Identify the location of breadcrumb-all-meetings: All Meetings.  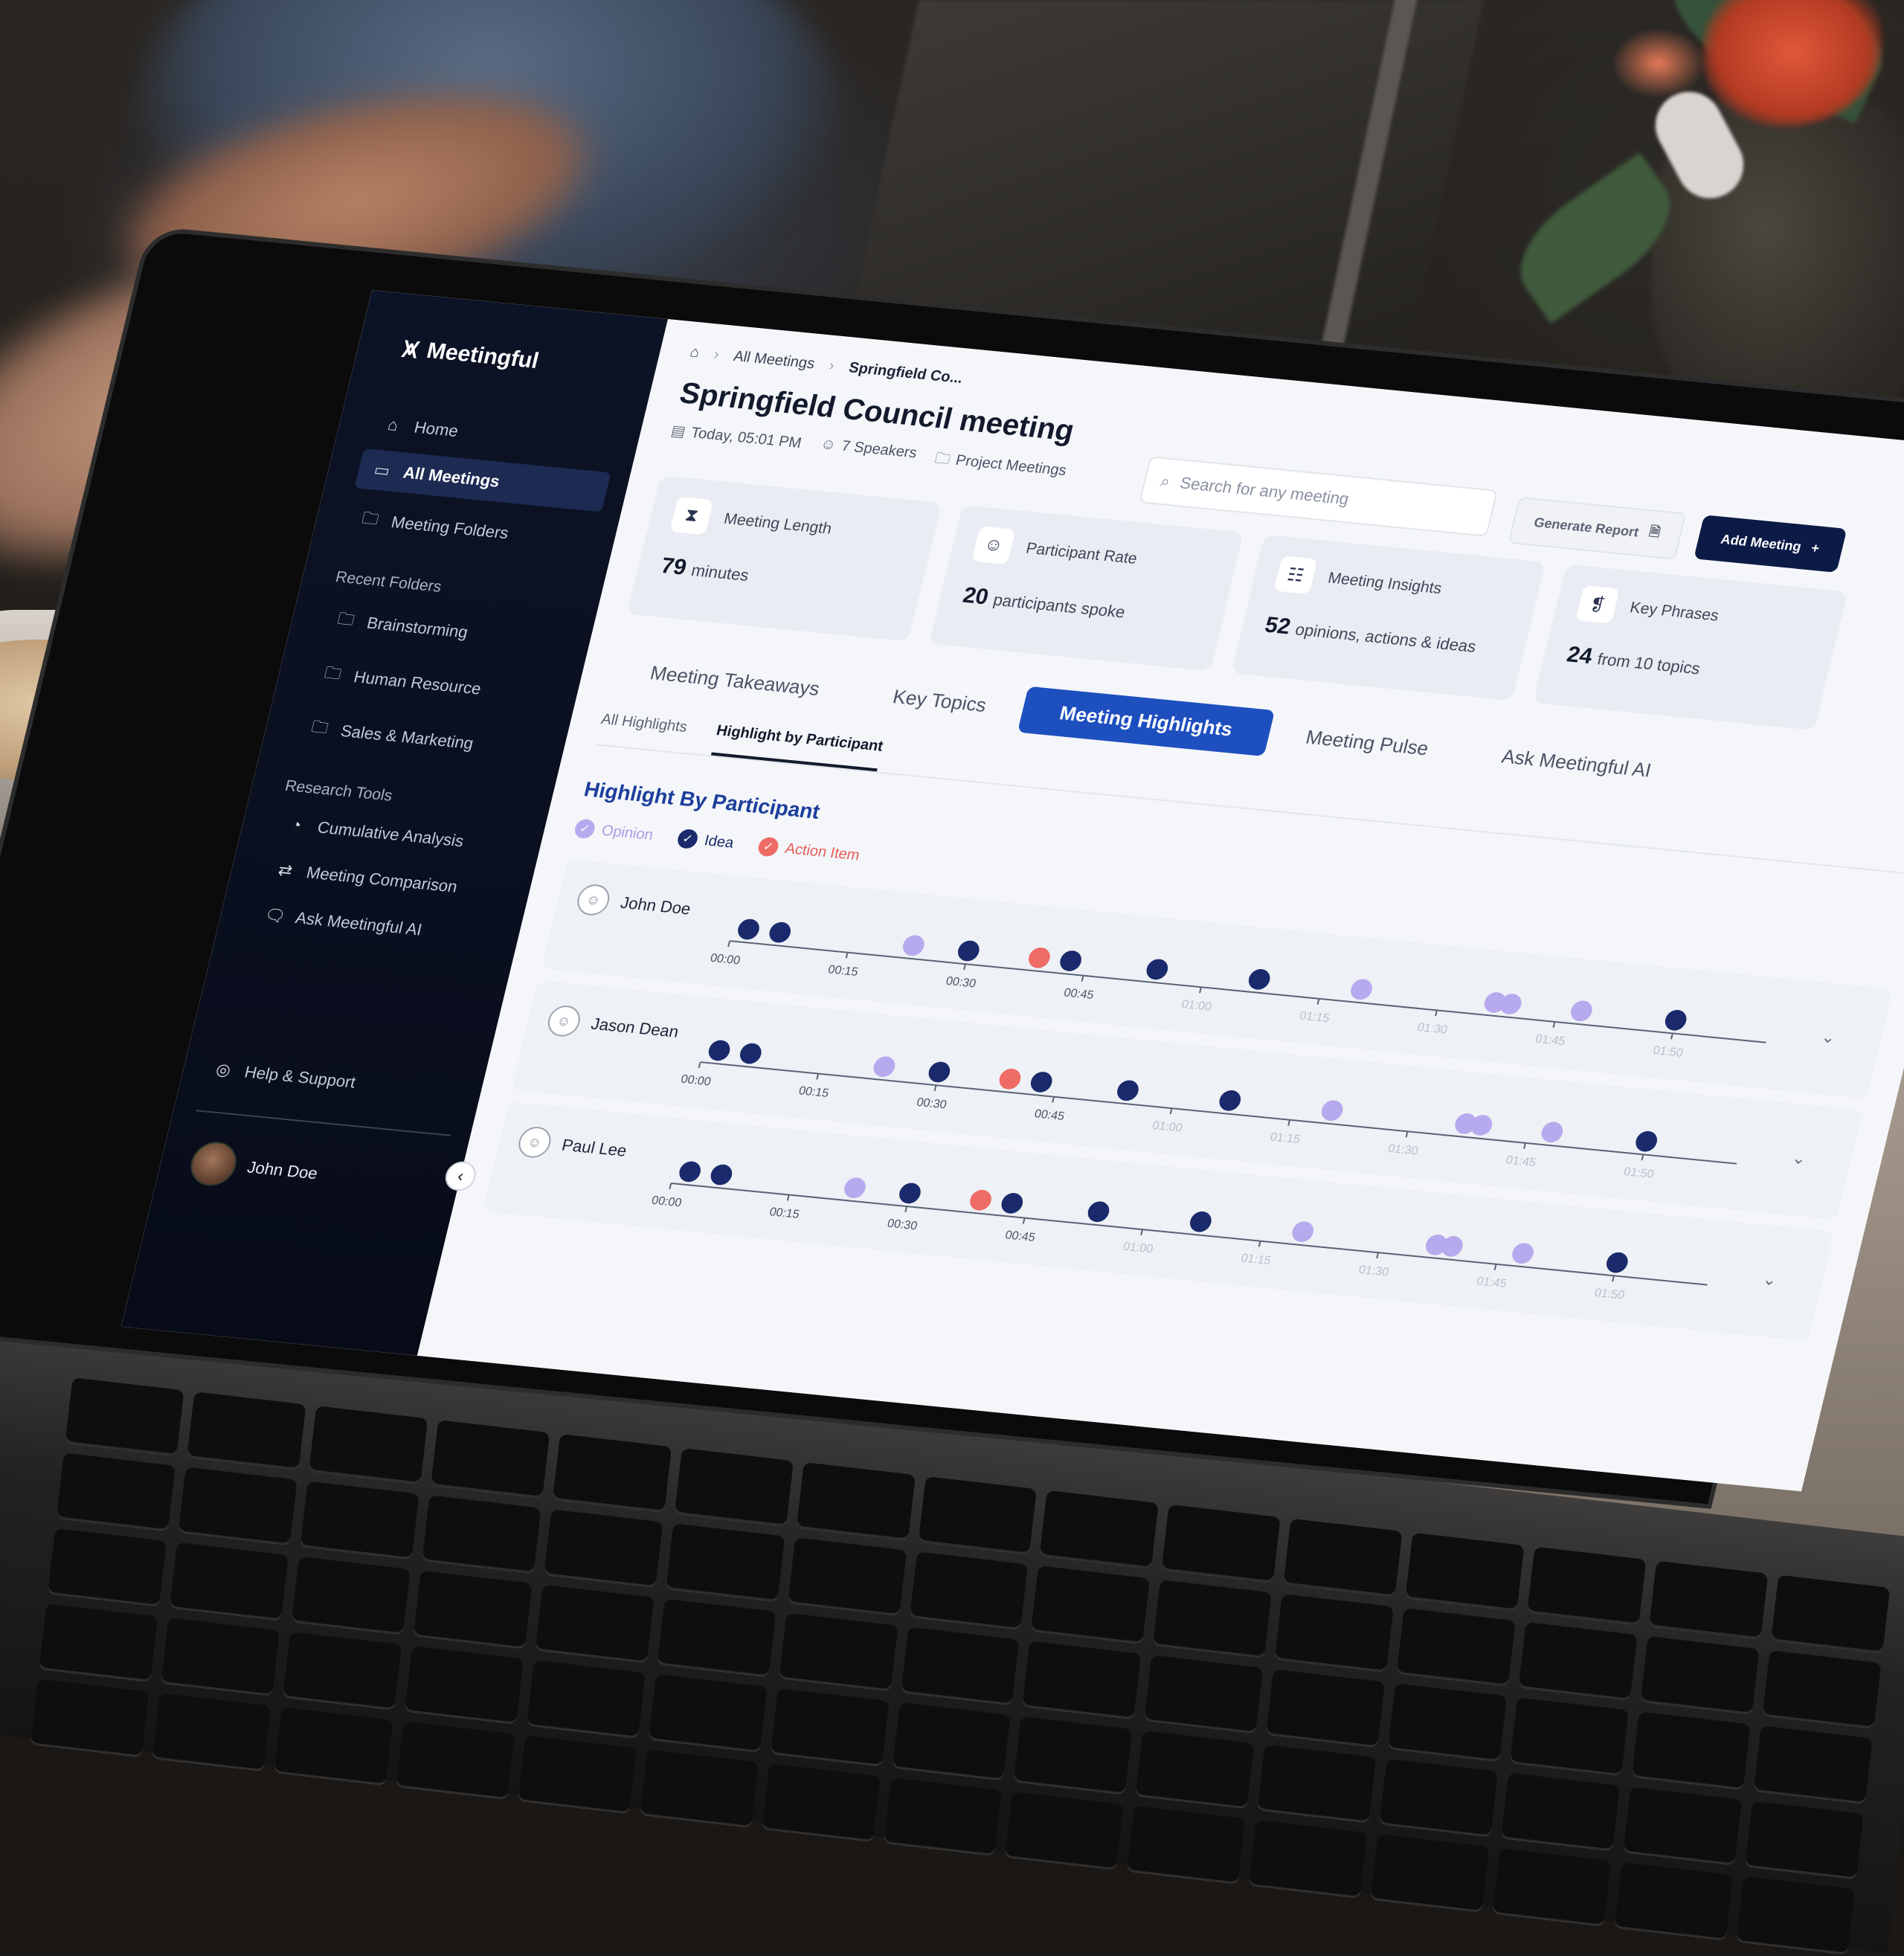
(775, 360).